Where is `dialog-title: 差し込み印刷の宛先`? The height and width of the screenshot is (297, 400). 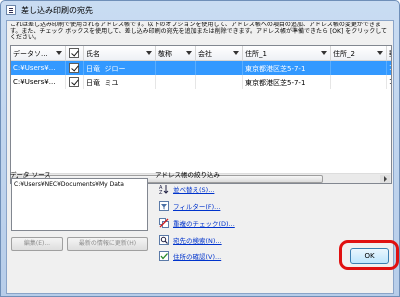
dialog-title: 差し込み印刷の宛先 is located at coordinates (57, 10).